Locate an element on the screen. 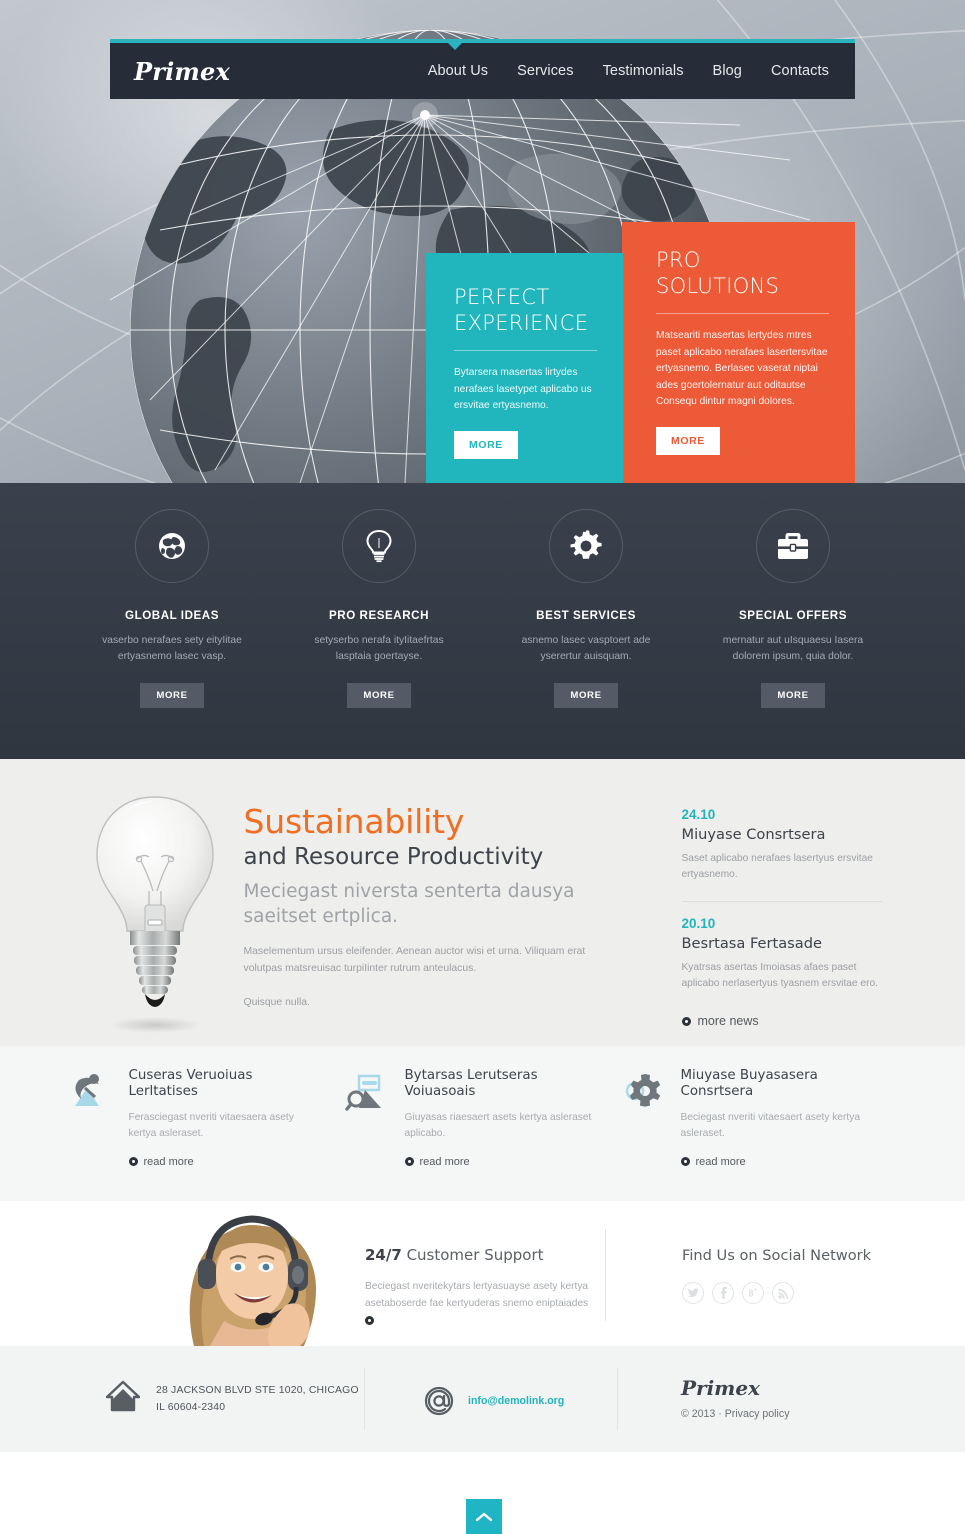  feature-title: SPECIAL OFFERS is located at coordinates (793, 615).